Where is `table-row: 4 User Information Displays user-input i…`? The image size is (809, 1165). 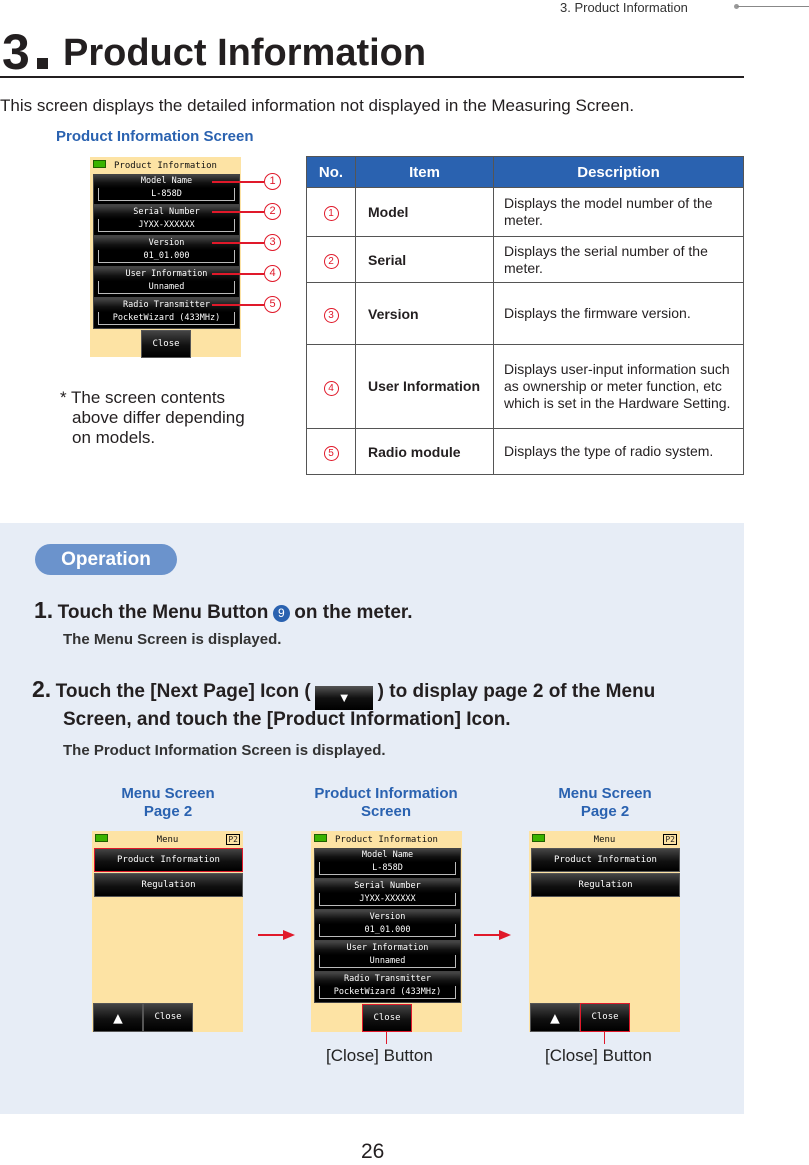
table-row: 4 User Information Displays user-input i… is located at coordinates (525, 386).